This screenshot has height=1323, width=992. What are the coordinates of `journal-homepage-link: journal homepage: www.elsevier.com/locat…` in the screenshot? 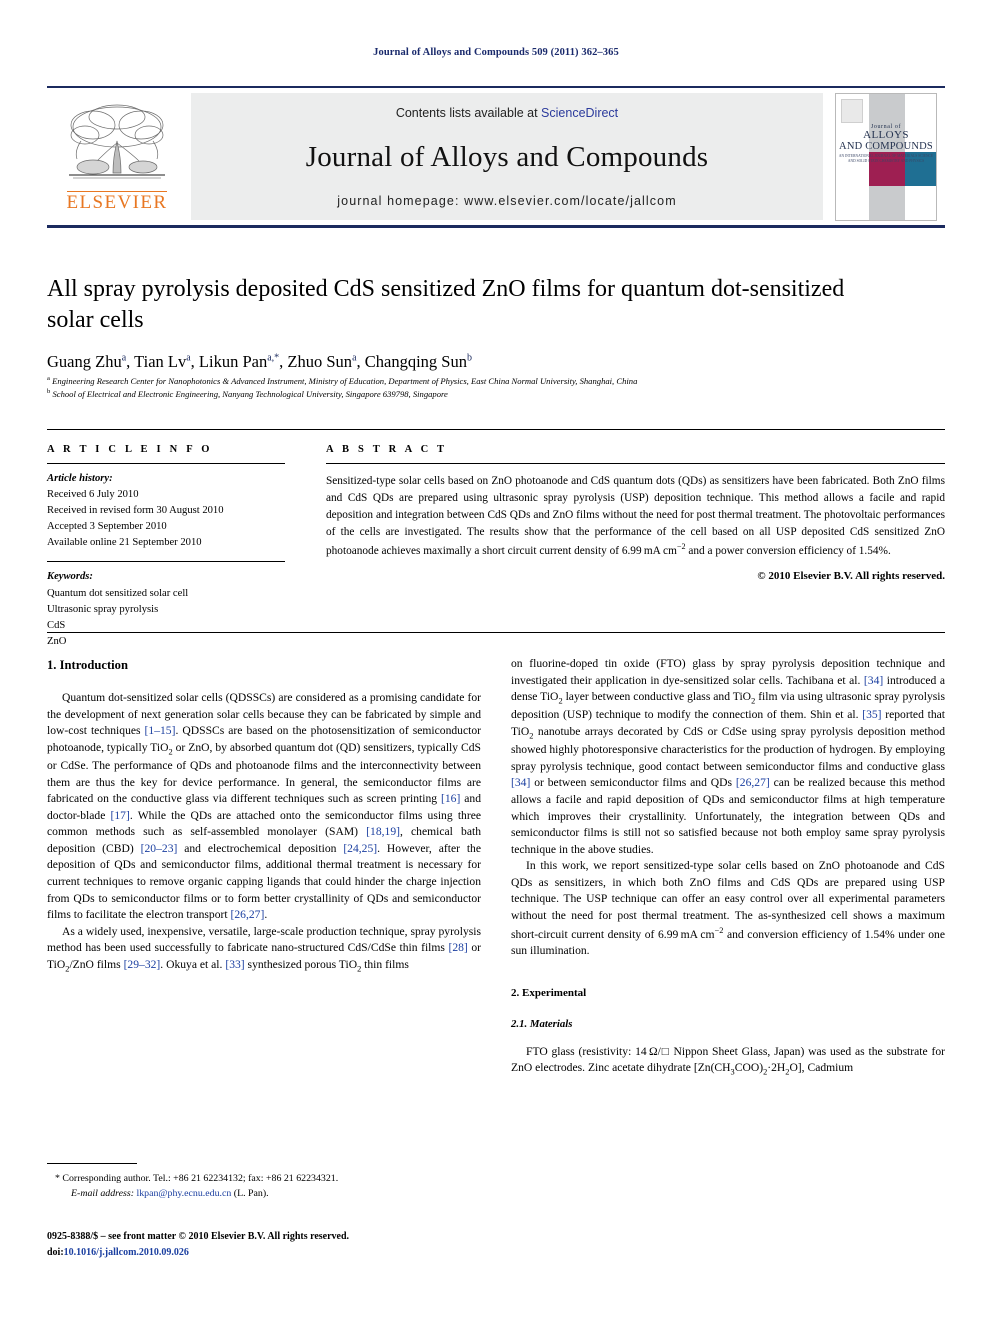 It's located at (506, 201).